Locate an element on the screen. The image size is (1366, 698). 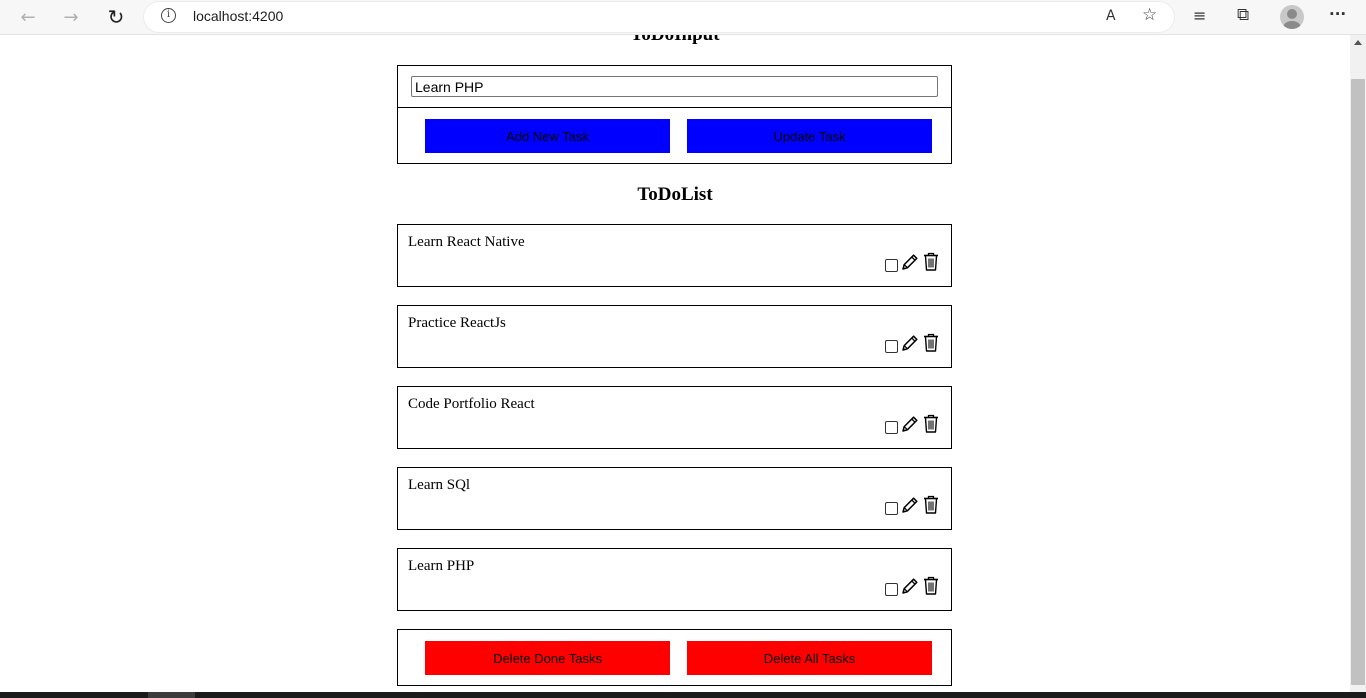
info-icon: i is located at coordinates (168, 15).